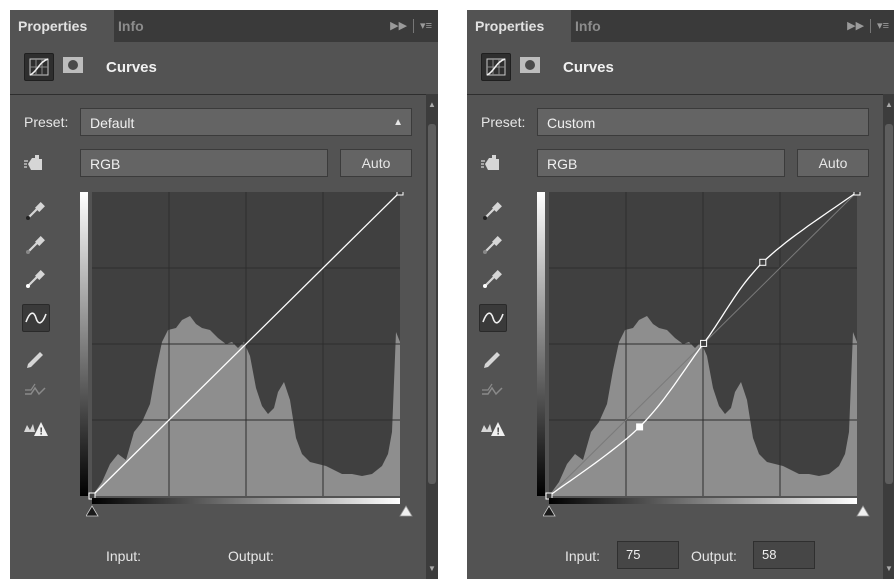 The image size is (894, 579). What do you see at coordinates (648, 555) in the screenshot?
I see `input-field: 75` at bounding box center [648, 555].